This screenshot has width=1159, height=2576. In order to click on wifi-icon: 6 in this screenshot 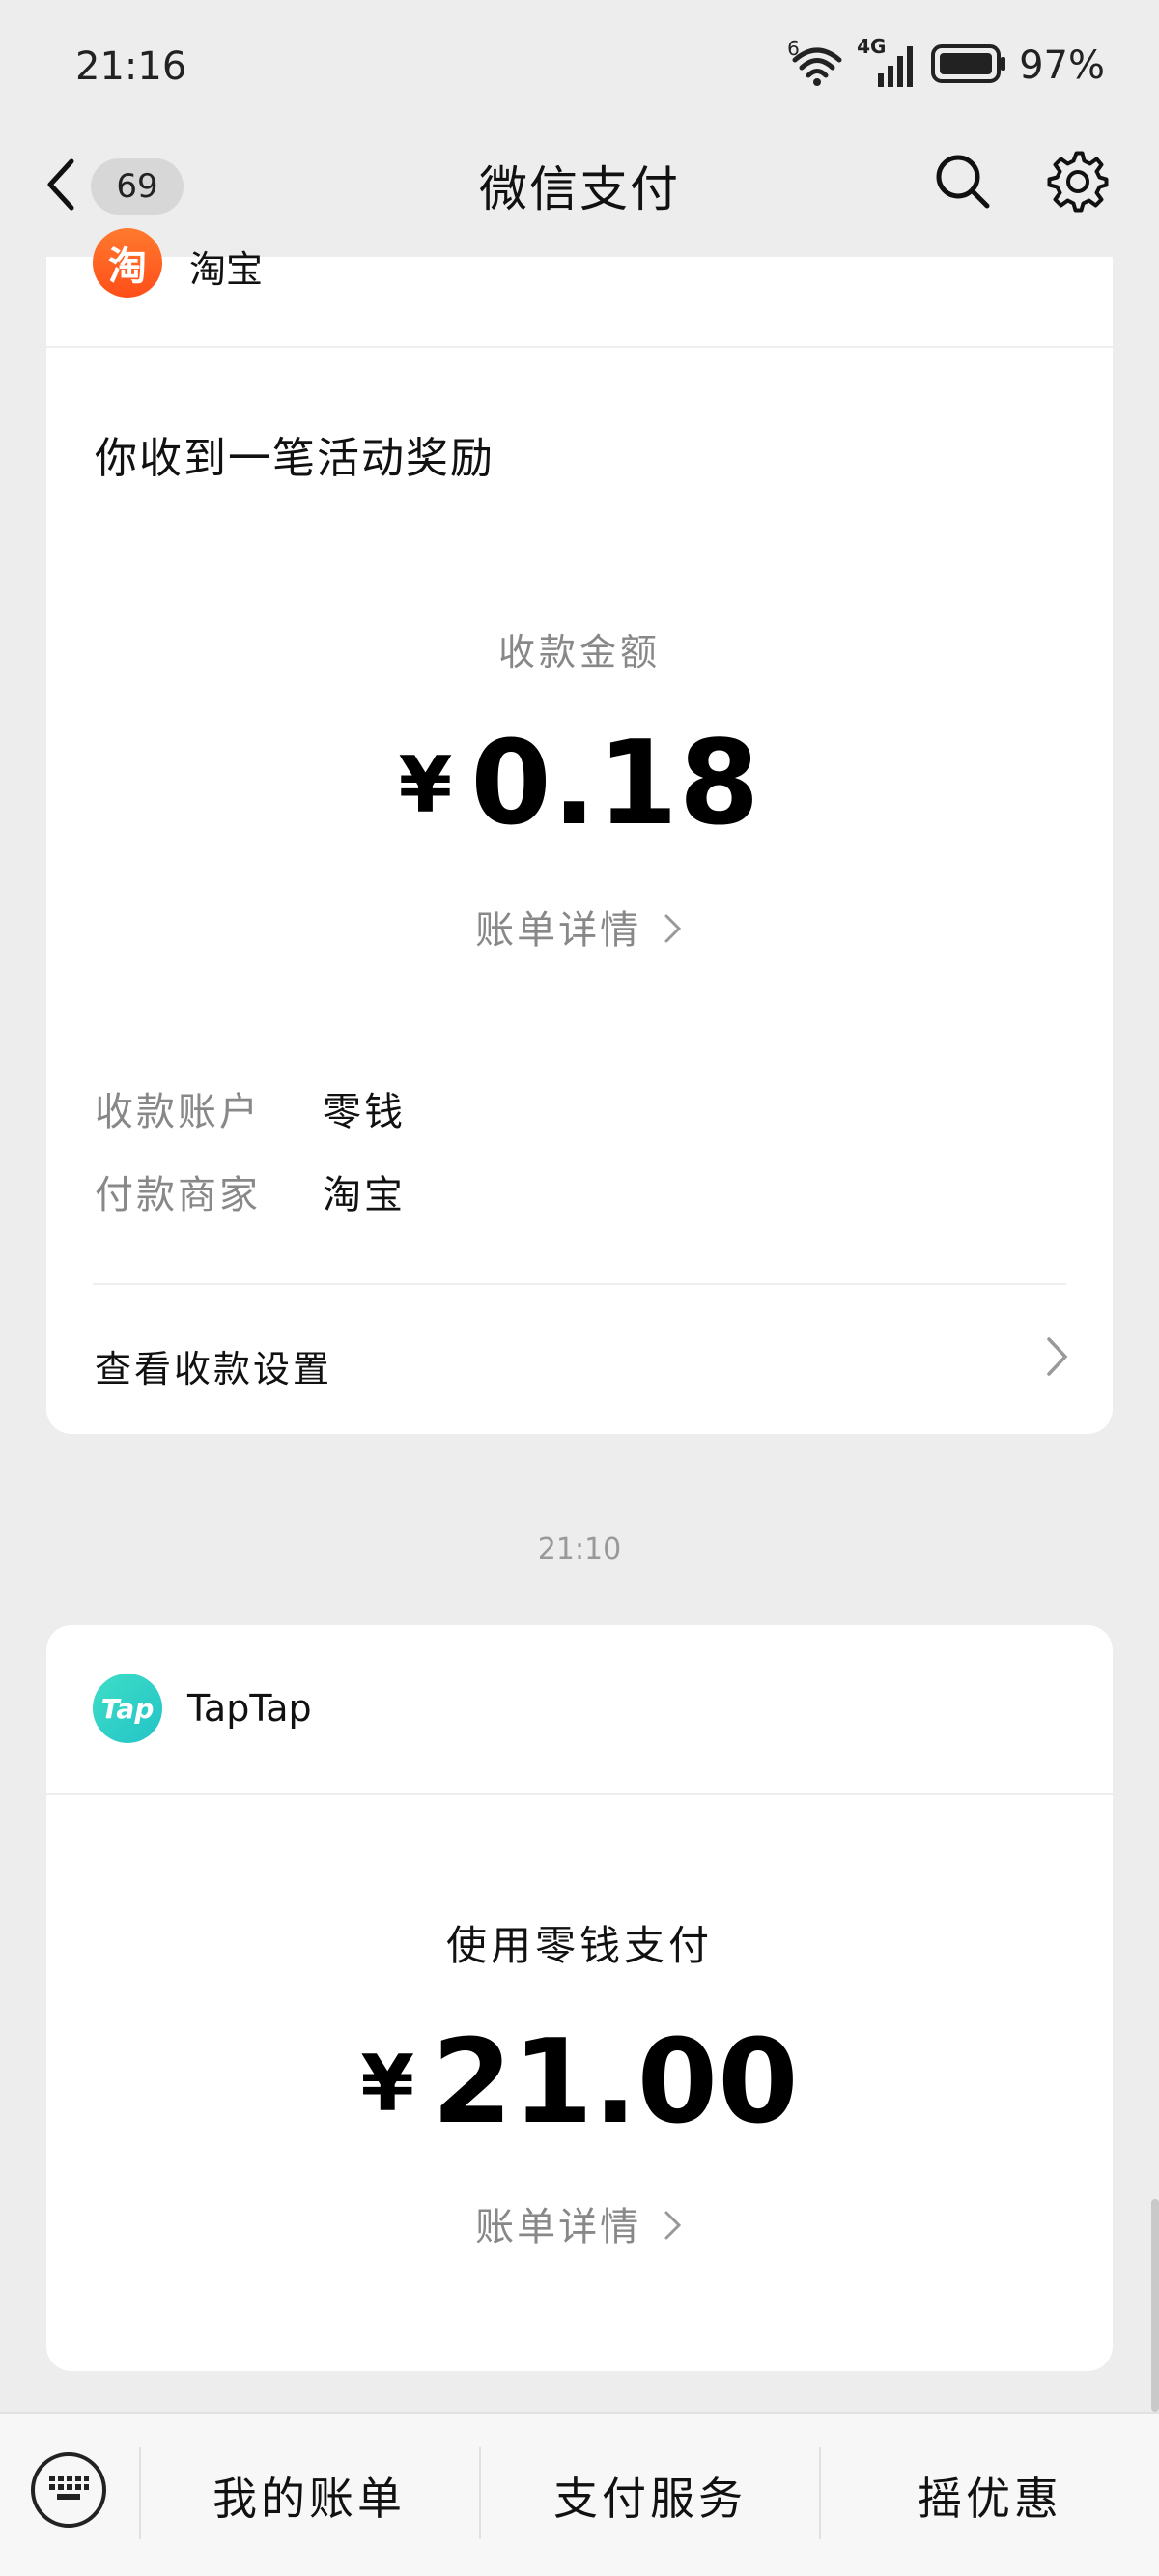, I will do `click(816, 63)`.